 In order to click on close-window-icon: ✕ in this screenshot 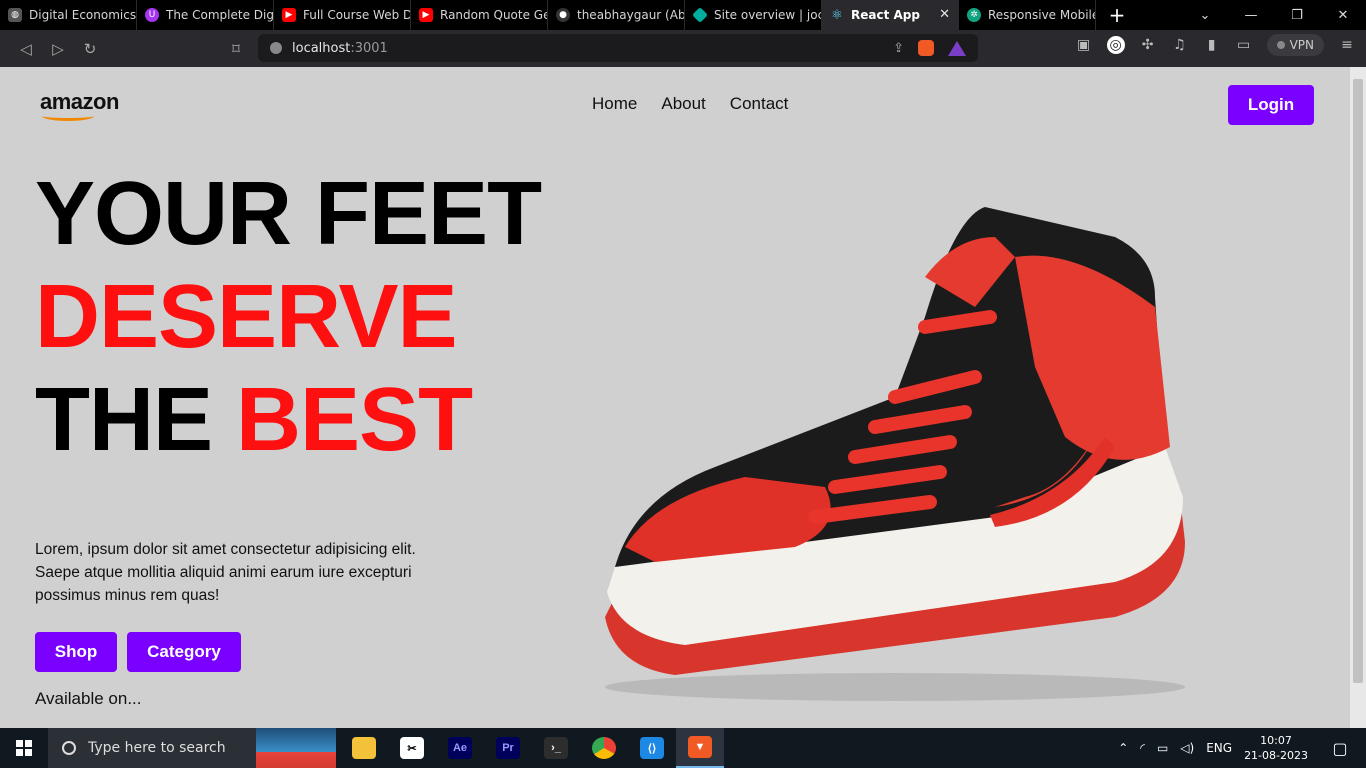, I will do `click(1343, 15)`.